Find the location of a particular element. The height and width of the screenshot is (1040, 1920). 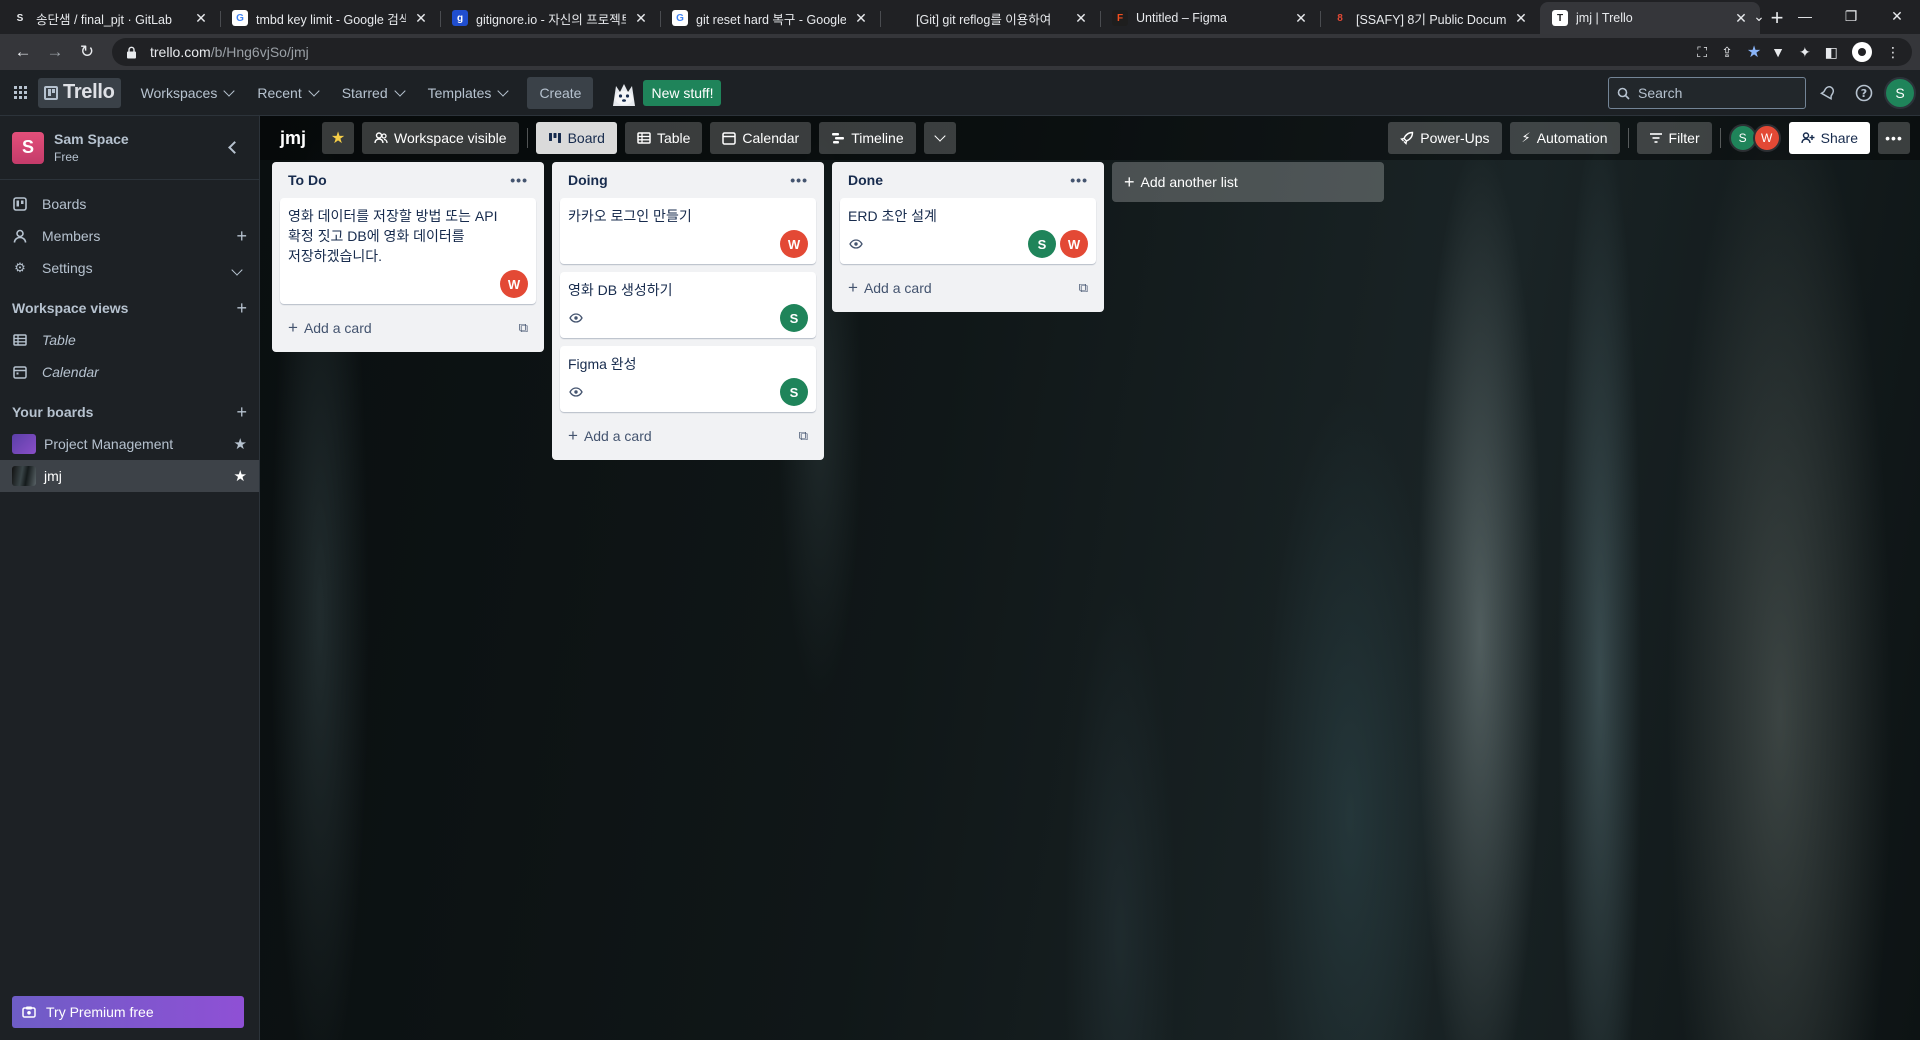

sidebar-board-project-management: Project Management ★ is located at coordinates (129, 444).